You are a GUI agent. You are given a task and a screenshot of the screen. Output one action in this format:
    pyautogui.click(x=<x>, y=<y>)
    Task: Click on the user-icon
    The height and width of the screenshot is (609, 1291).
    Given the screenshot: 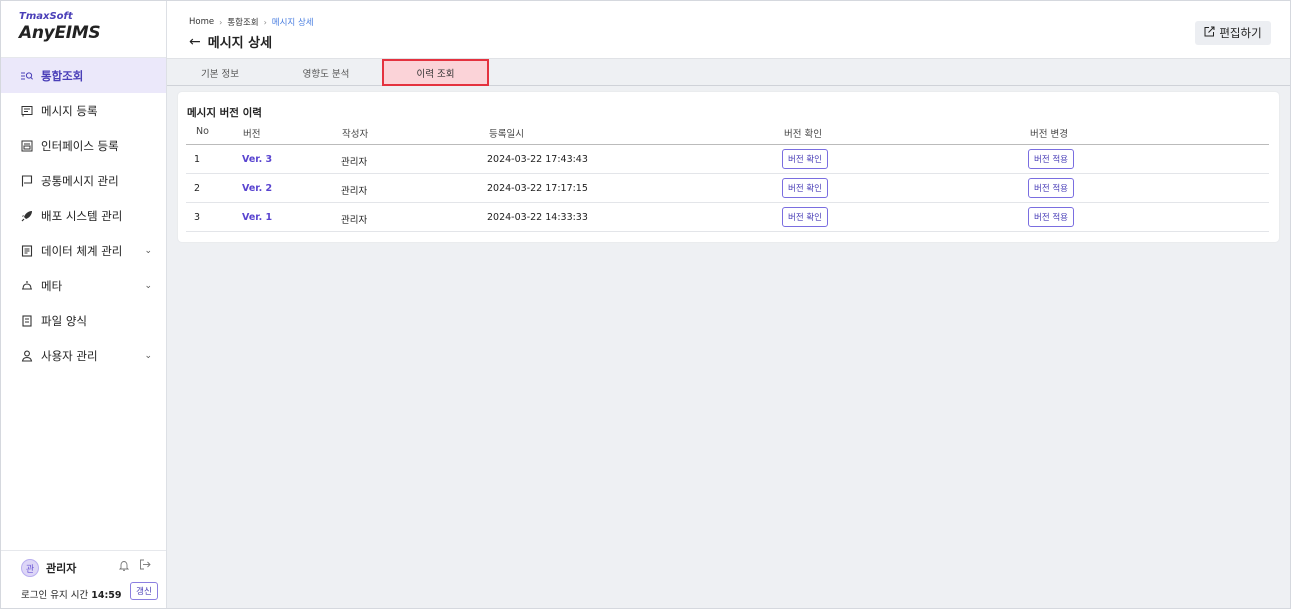 What is the action you would take?
    pyautogui.click(x=27, y=356)
    